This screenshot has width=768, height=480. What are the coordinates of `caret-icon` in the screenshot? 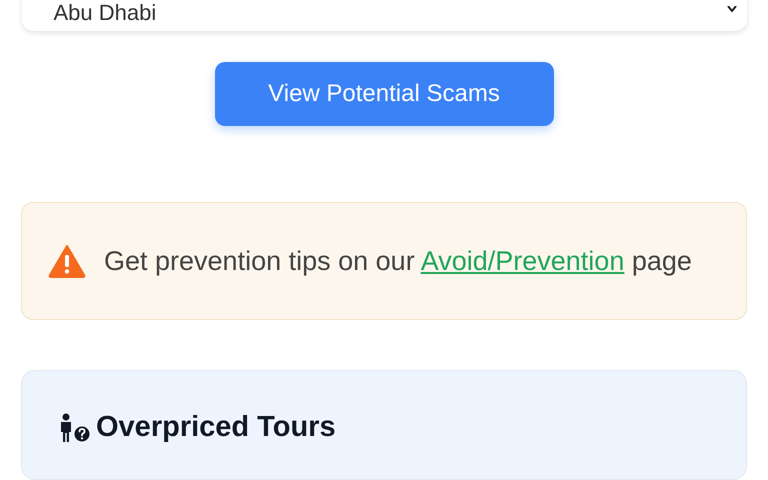 It's located at (731, 9).